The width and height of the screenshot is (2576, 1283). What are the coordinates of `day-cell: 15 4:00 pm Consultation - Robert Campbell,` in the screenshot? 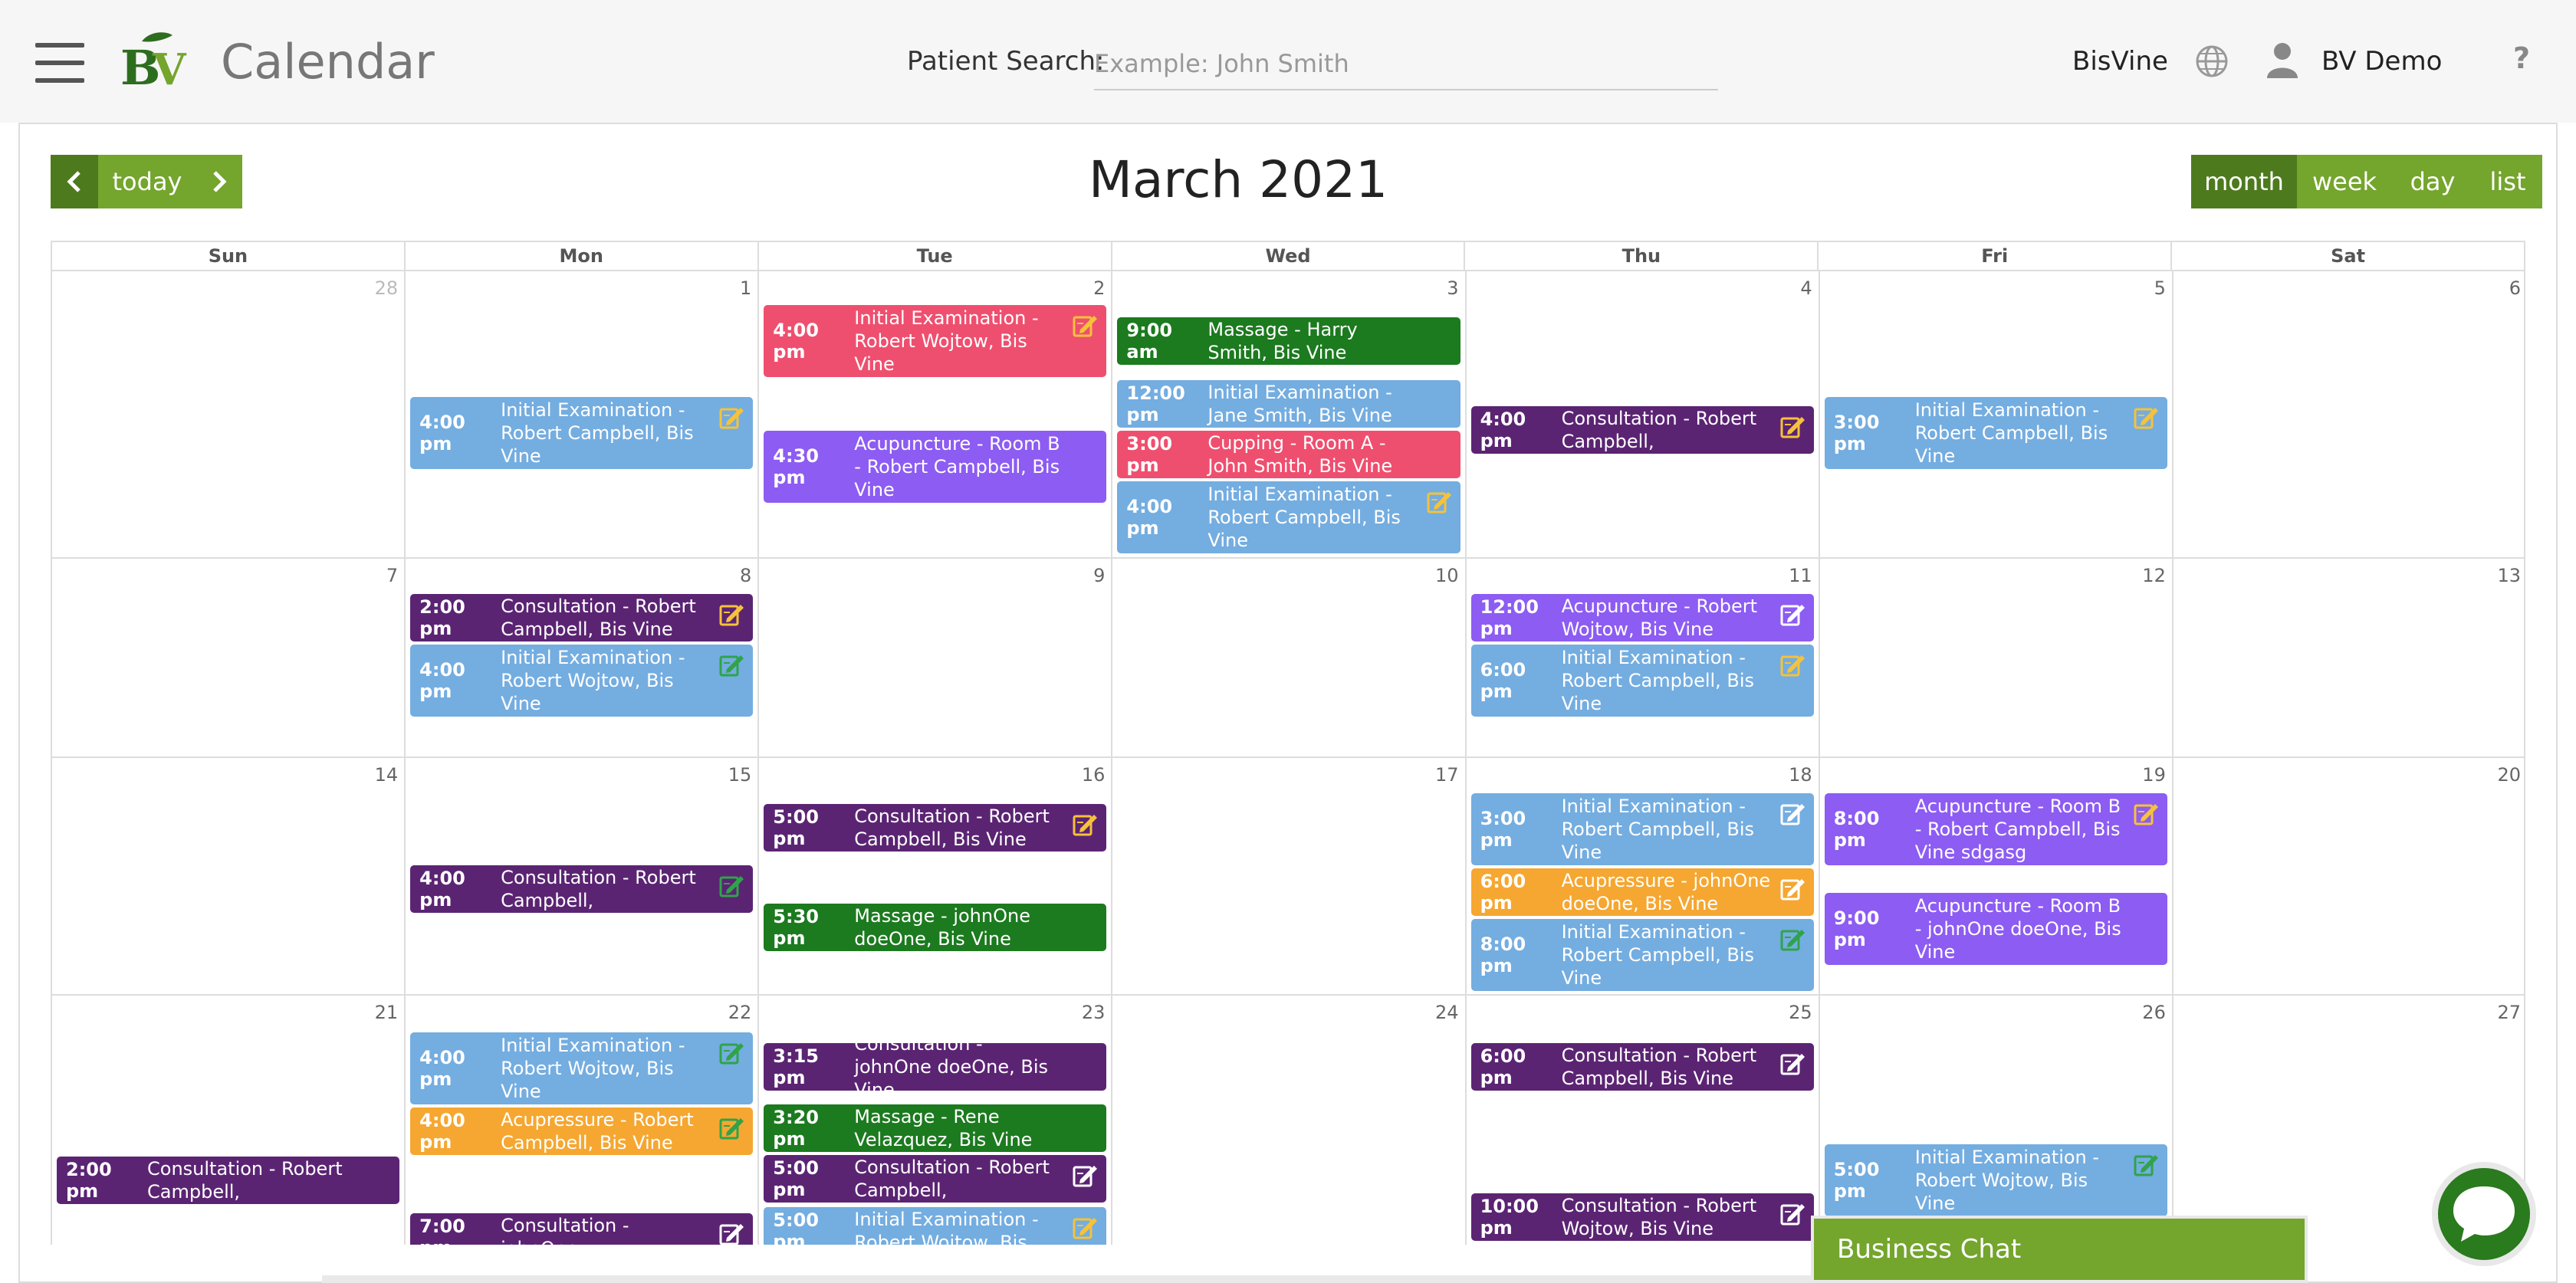 It's located at (583, 876).